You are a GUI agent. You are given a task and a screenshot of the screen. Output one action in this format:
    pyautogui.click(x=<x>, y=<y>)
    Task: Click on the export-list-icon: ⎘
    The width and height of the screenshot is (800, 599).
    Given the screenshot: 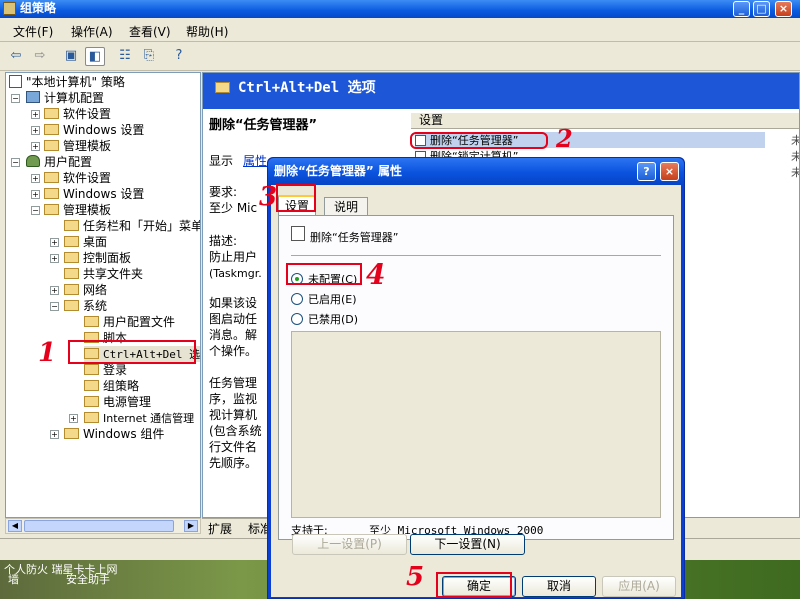 What is the action you would take?
    pyautogui.click(x=149, y=56)
    